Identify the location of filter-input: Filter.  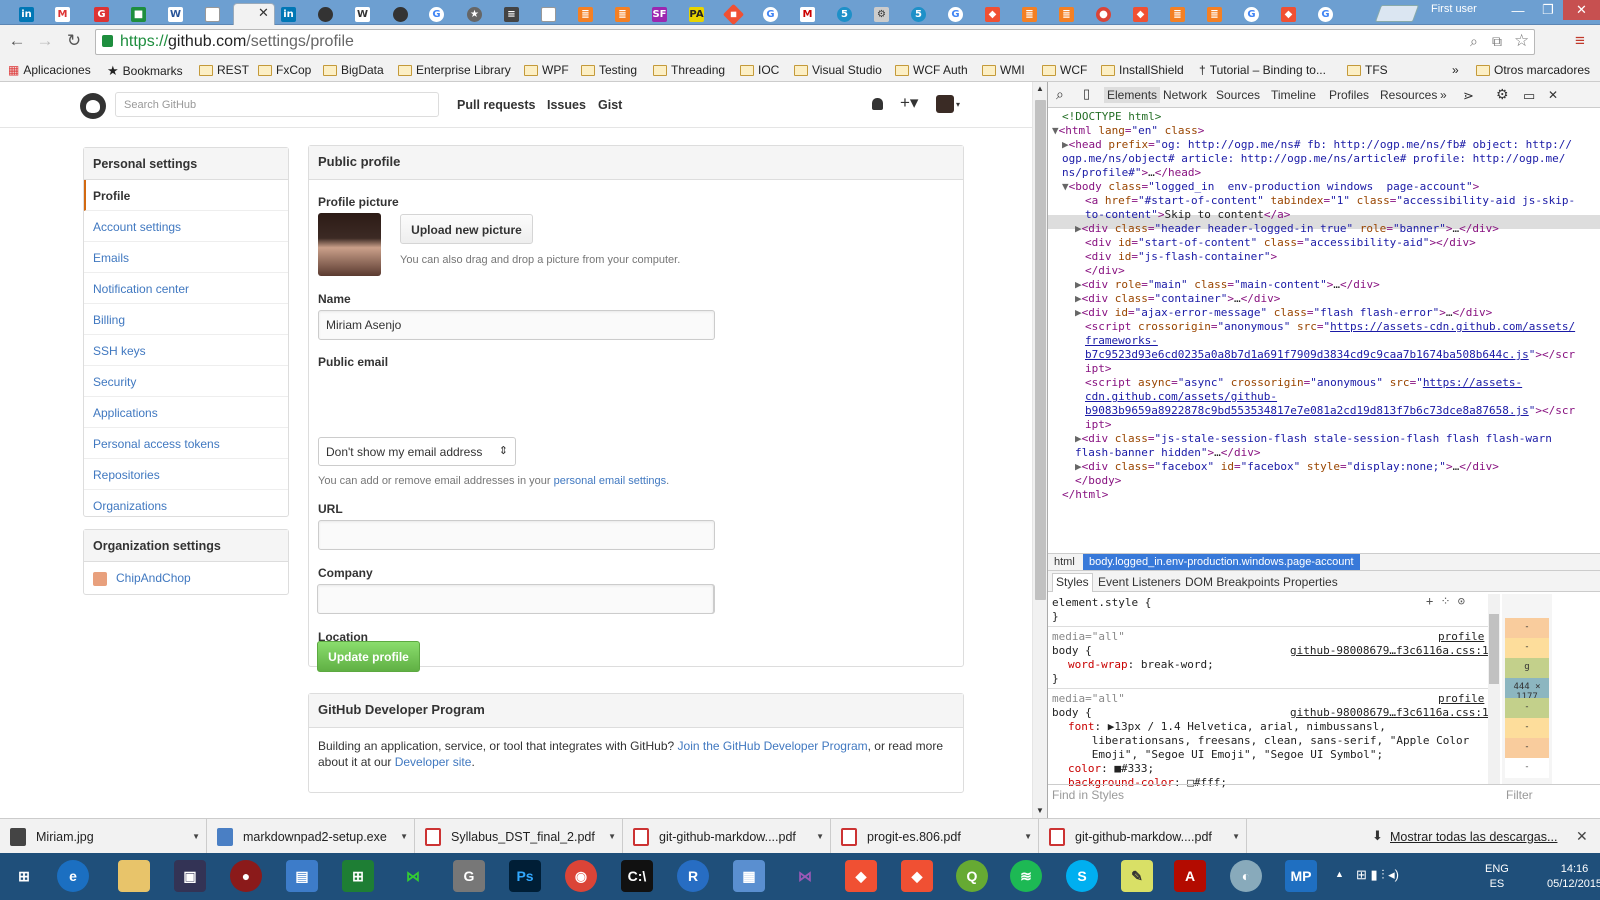
(1519, 795).